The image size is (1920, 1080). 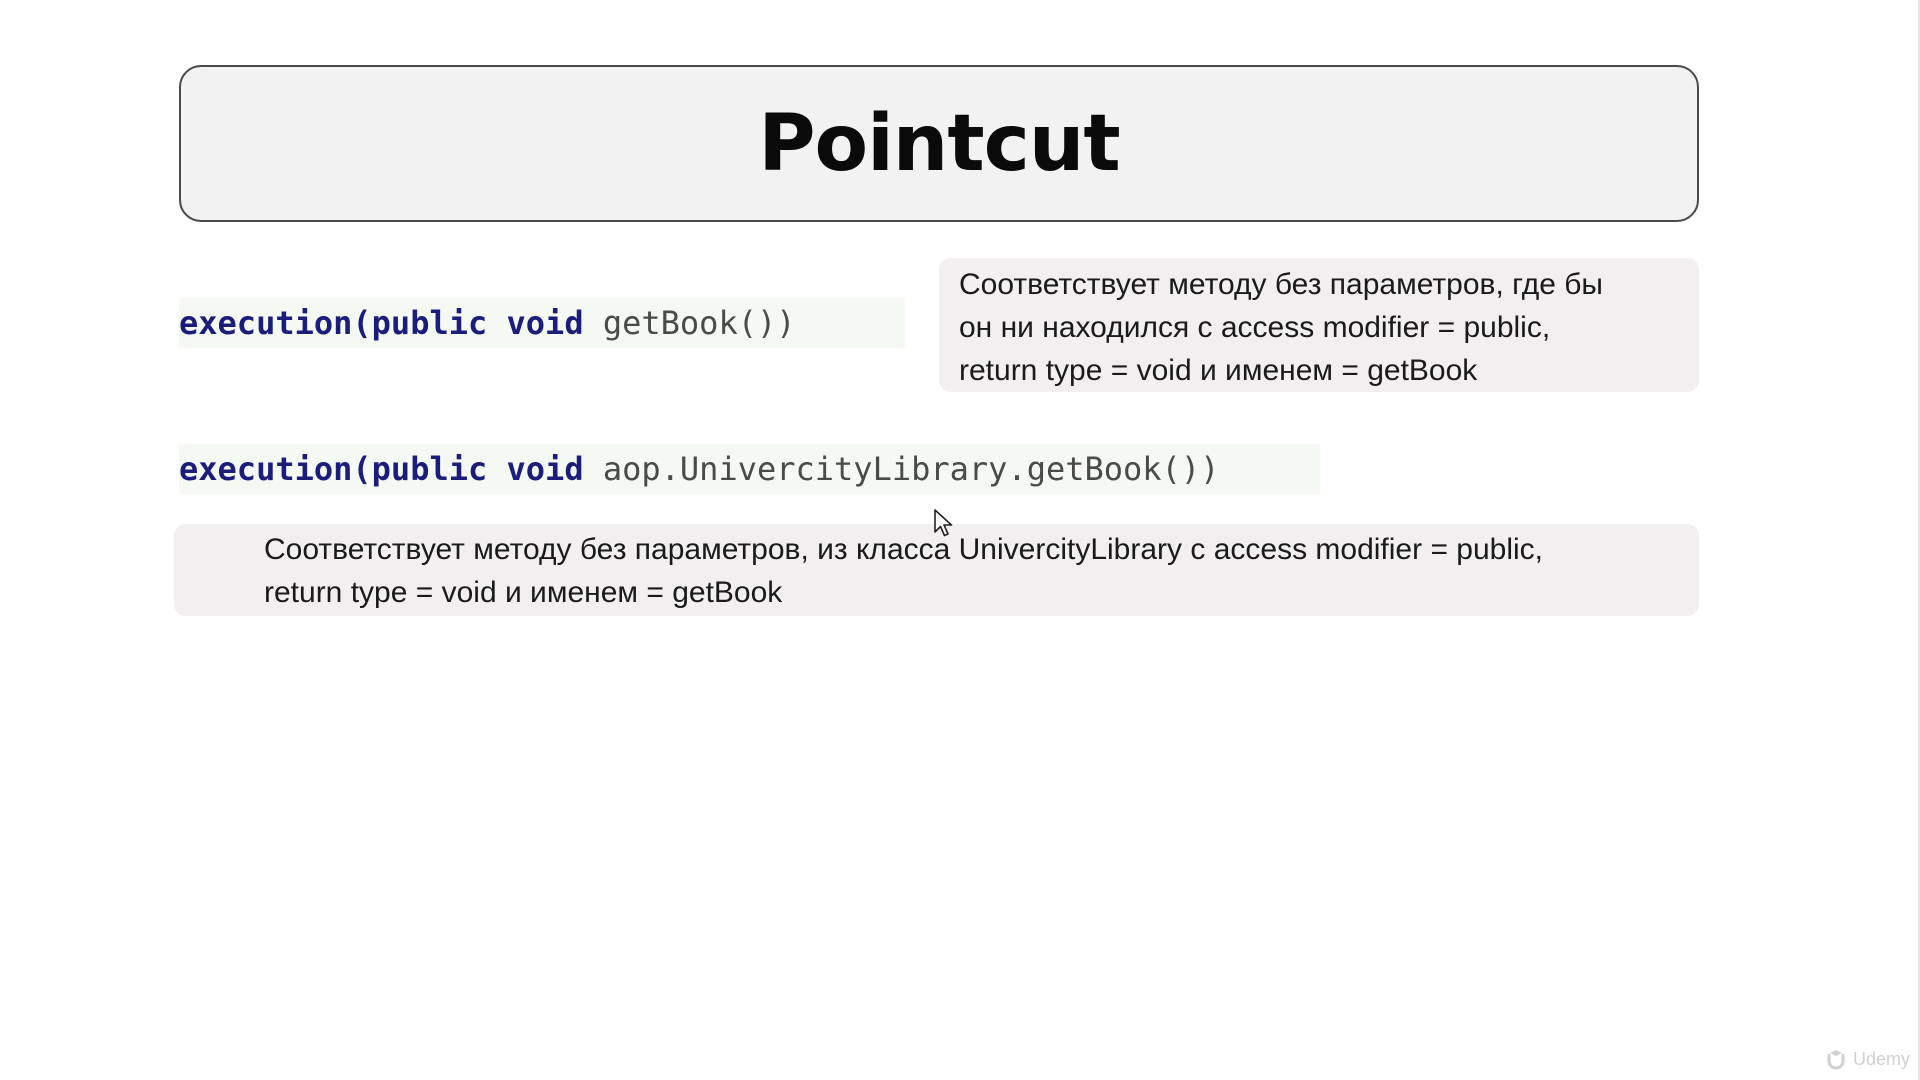 What do you see at coordinates (1881, 1058) in the screenshot?
I see `watermark-text: Udemy` at bounding box center [1881, 1058].